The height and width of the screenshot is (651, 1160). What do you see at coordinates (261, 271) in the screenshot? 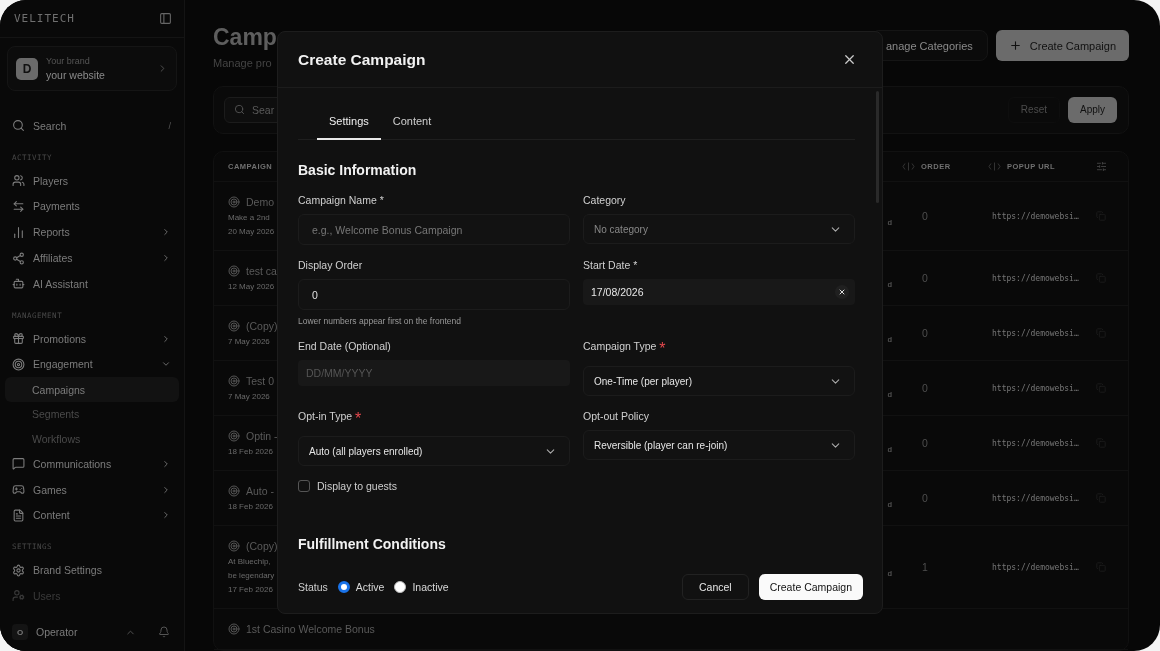
I see `campaign-name: test ca` at bounding box center [261, 271].